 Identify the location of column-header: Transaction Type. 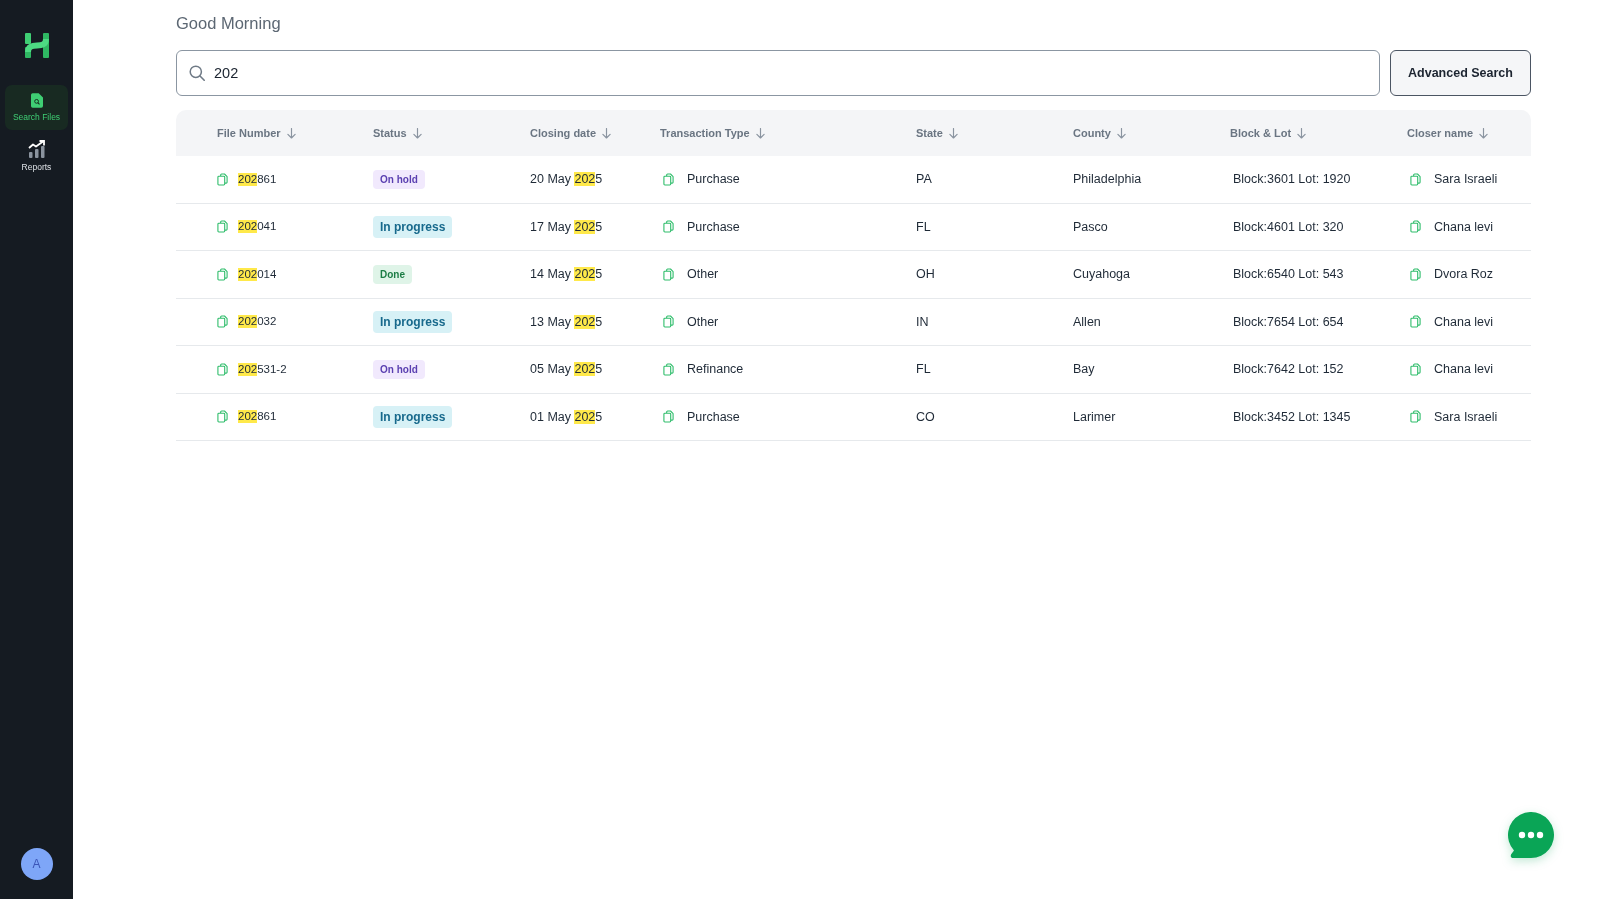
(712, 133).